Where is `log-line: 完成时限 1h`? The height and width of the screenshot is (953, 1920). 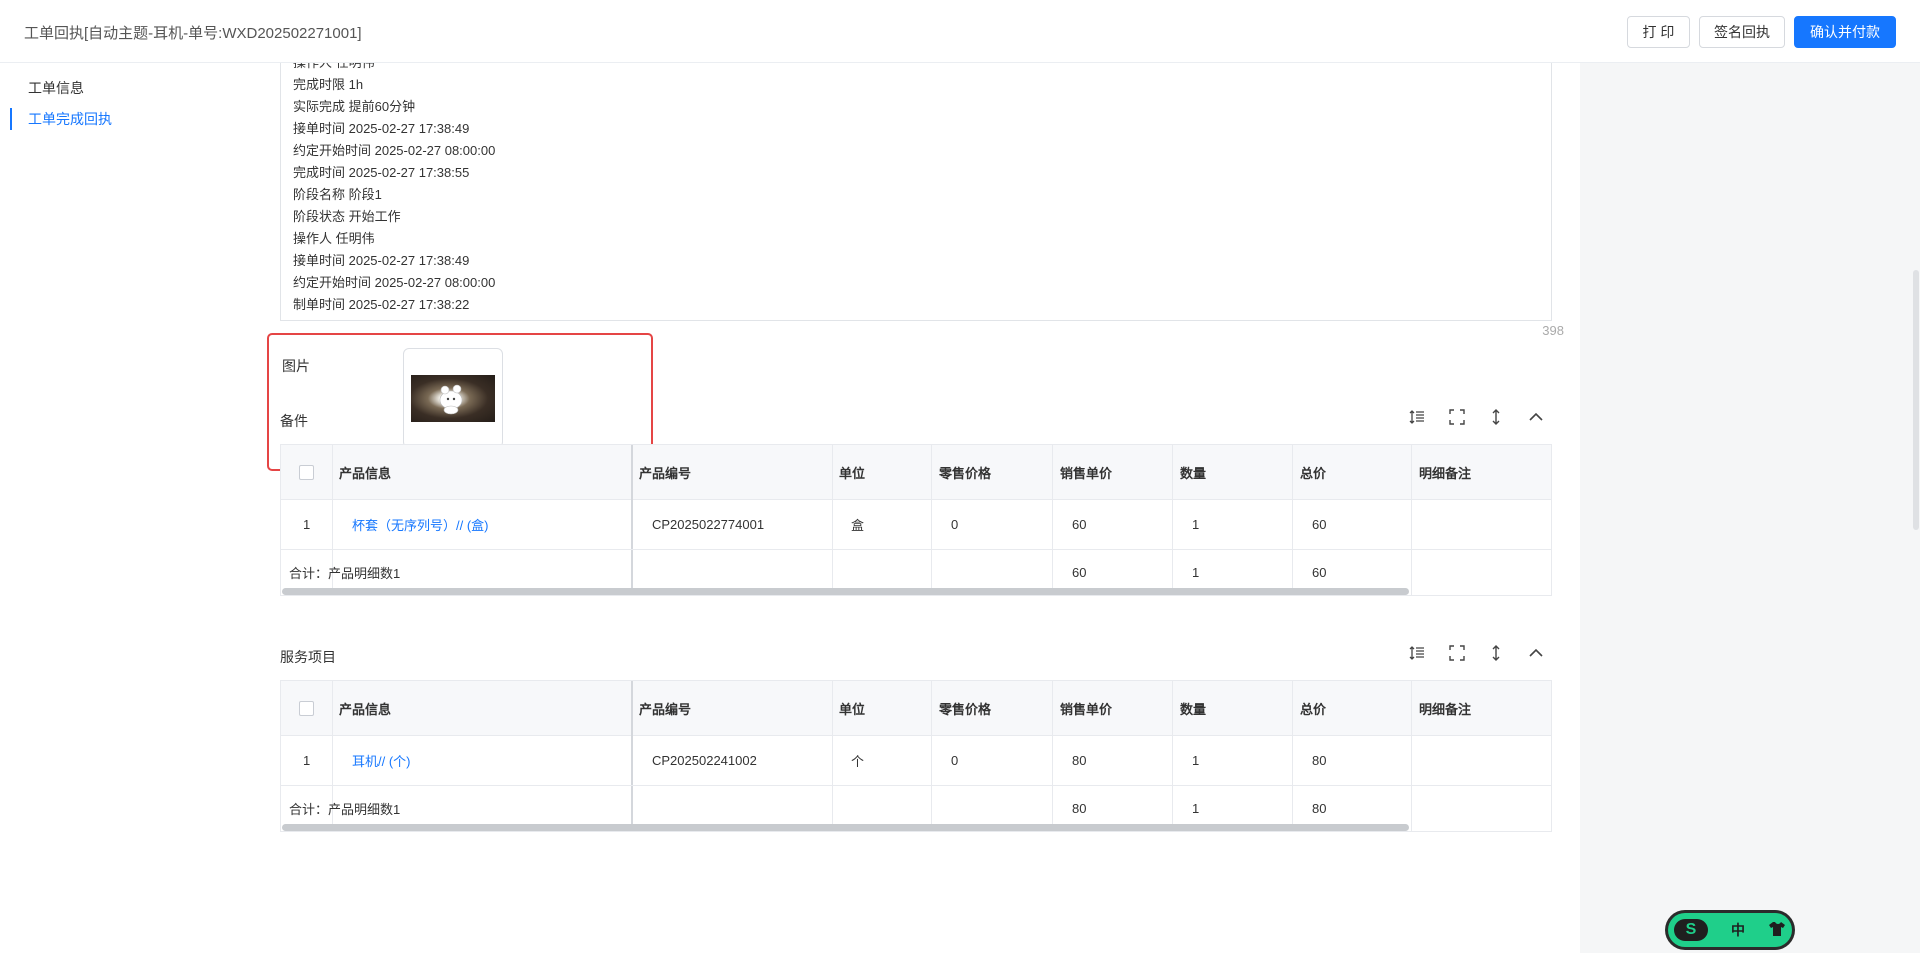 log-line: 完成时限 1h is located at coordinates (328, 84).